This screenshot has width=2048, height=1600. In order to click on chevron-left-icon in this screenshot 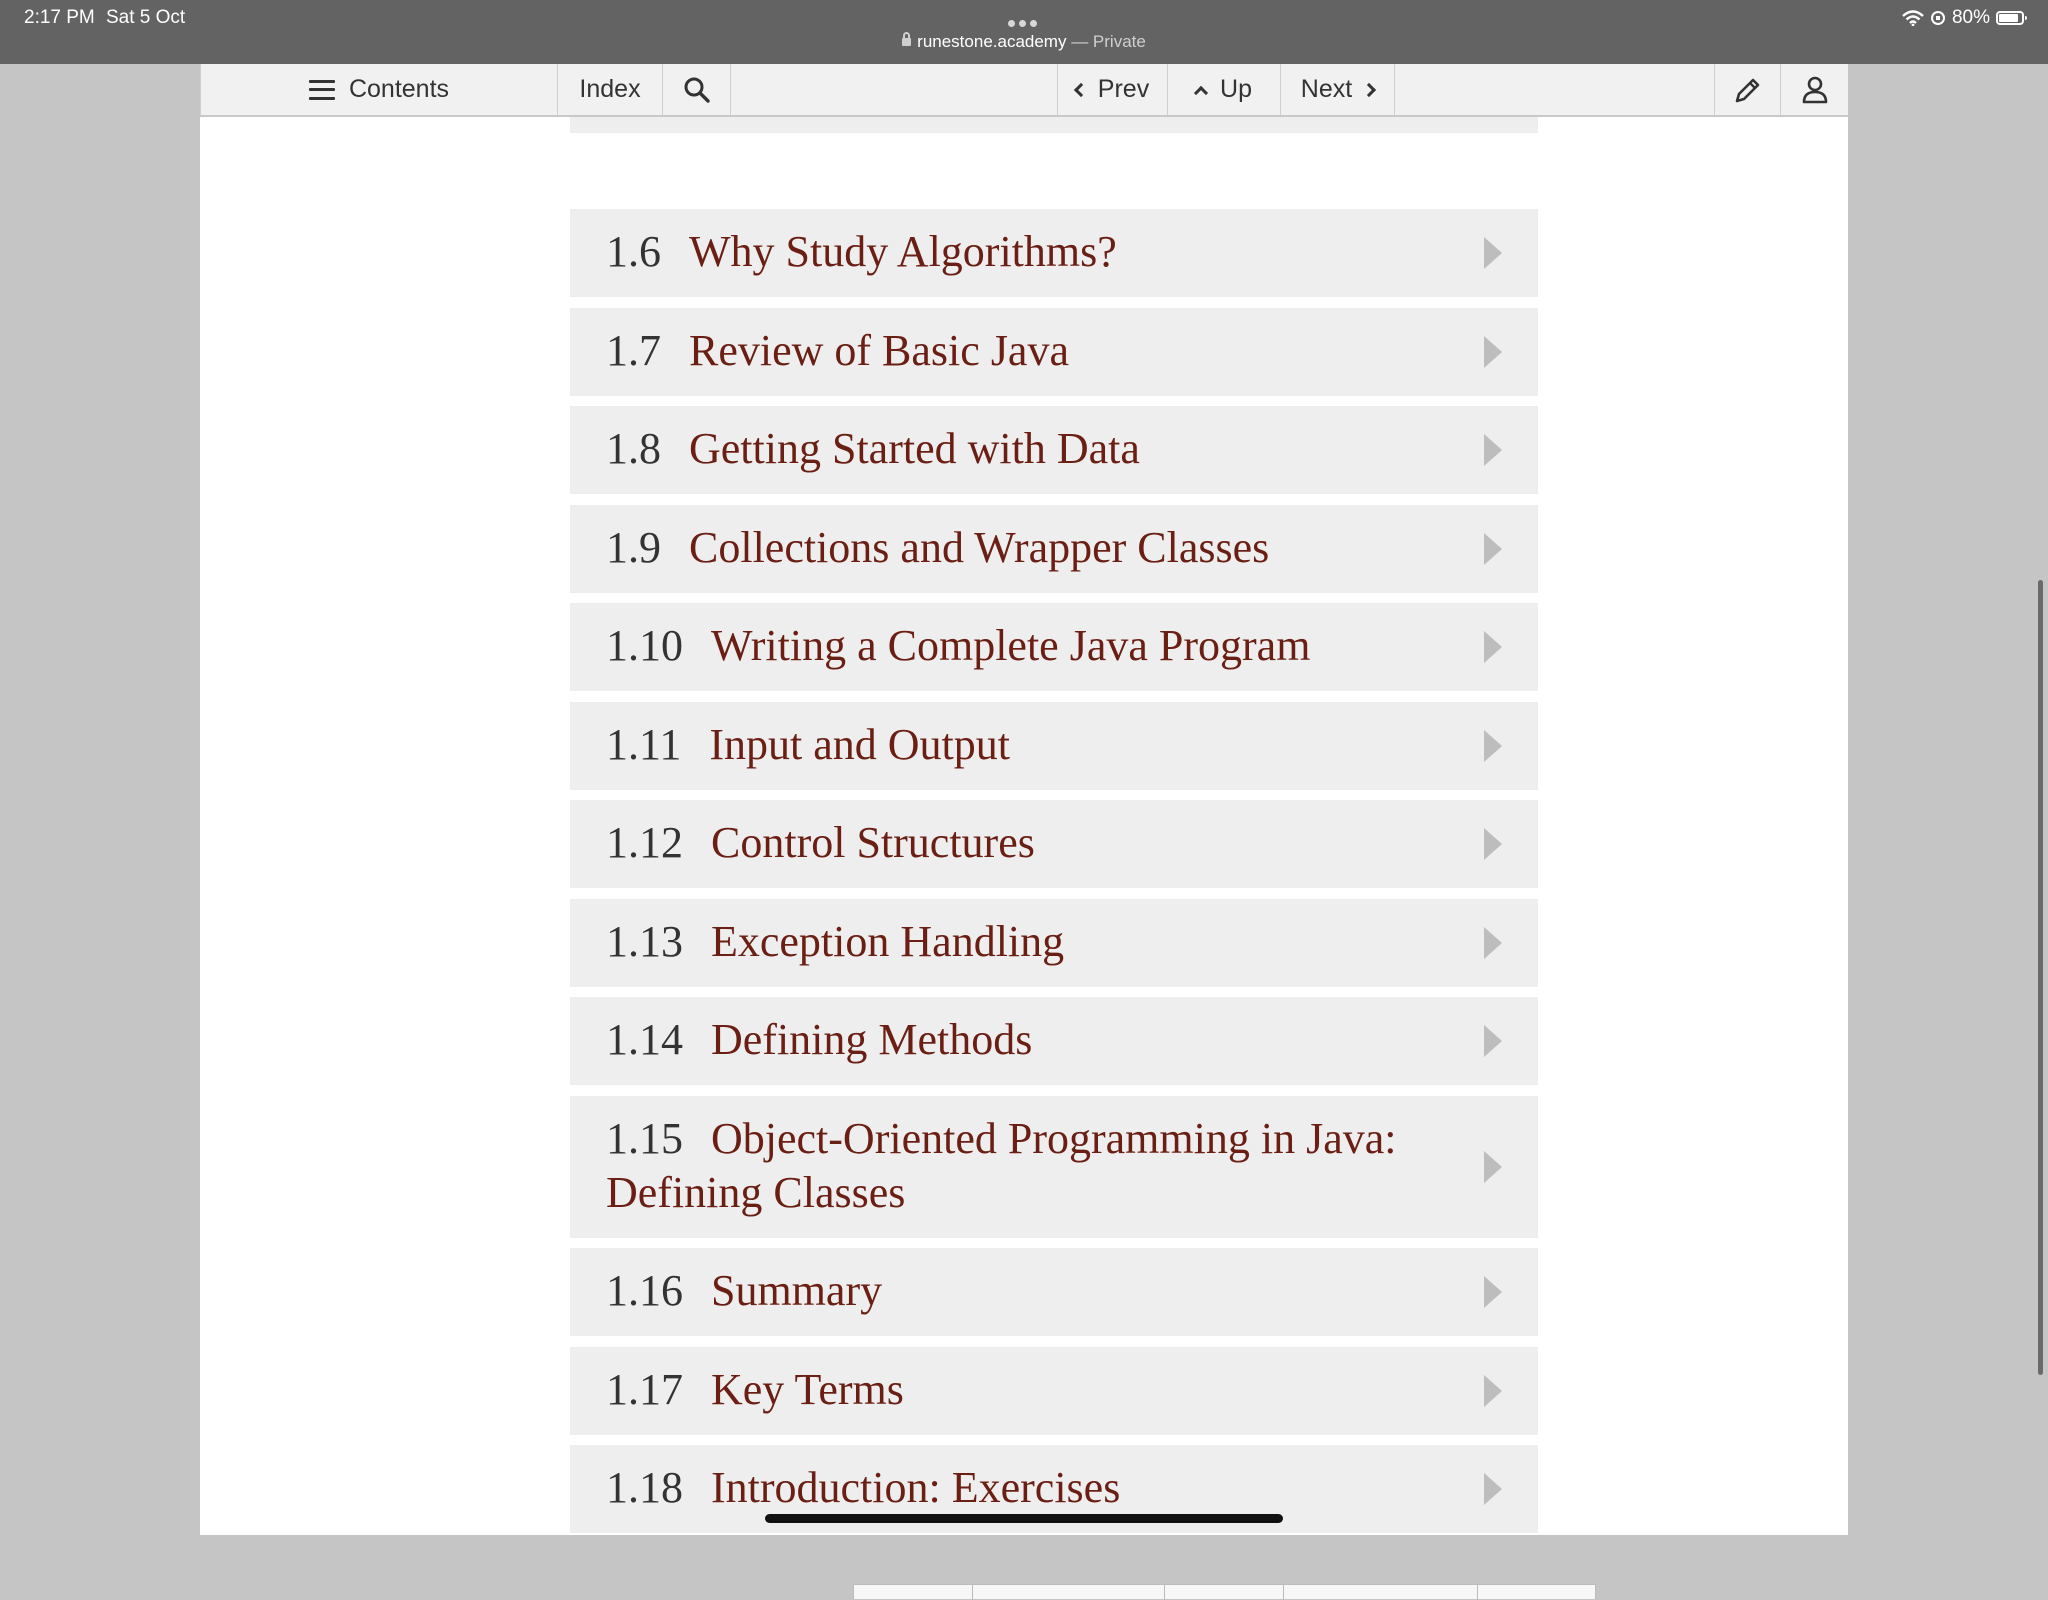, I will do `click(1080, 89)`.